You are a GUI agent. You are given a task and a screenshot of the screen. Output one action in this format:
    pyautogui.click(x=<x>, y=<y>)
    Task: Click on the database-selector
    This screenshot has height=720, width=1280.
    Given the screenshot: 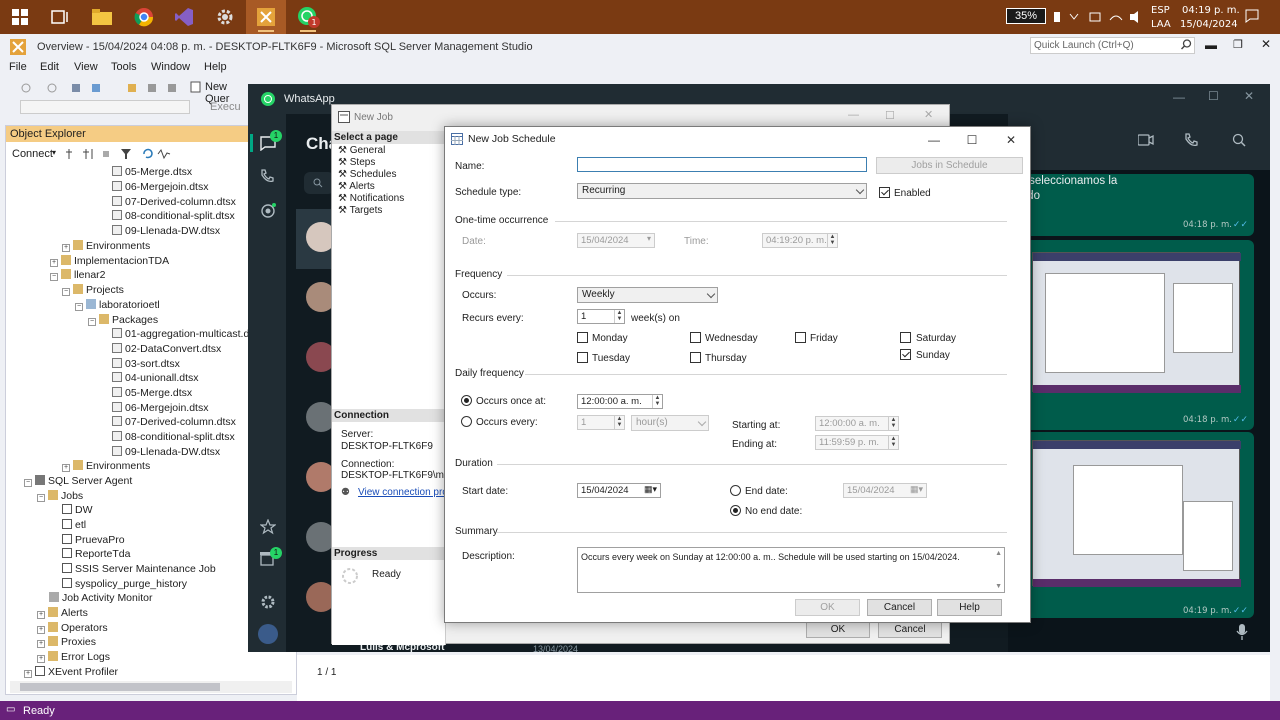 What is the action you would take?
    pyautogui.click(x=105, y=107)
    